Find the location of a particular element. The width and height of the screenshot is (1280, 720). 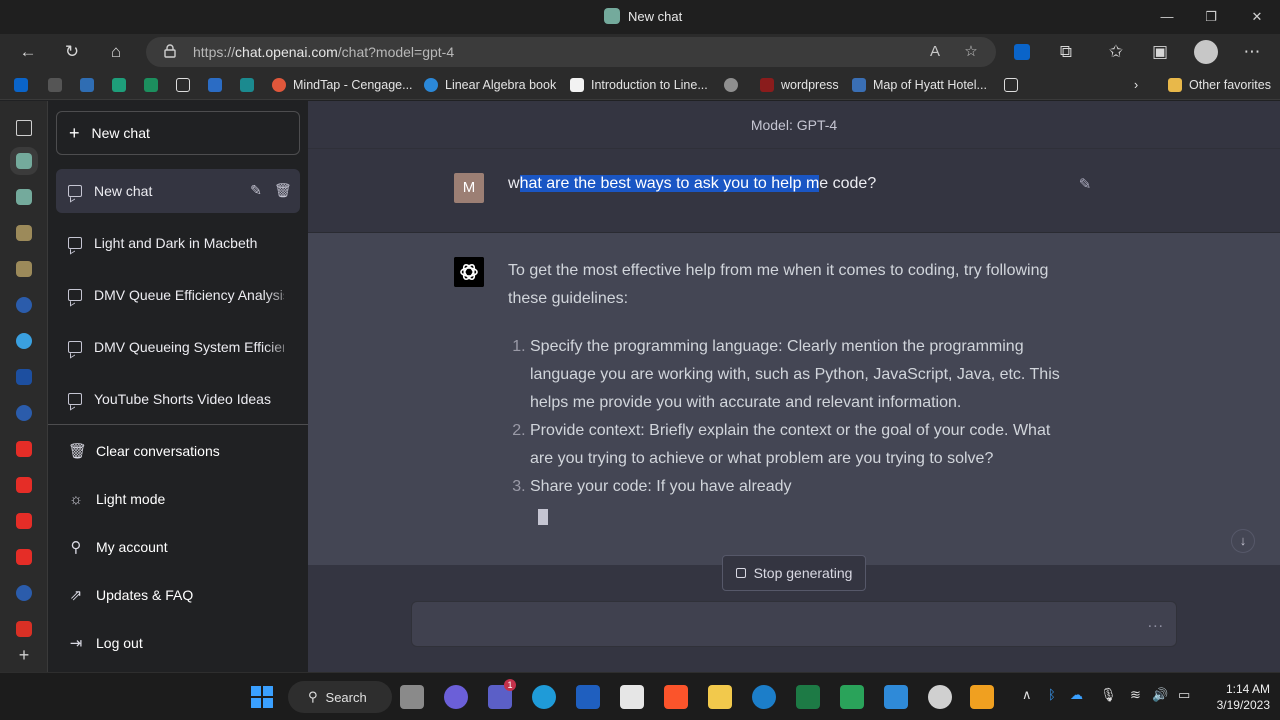

tab-actions-icon is located at coordinates (24, 128).